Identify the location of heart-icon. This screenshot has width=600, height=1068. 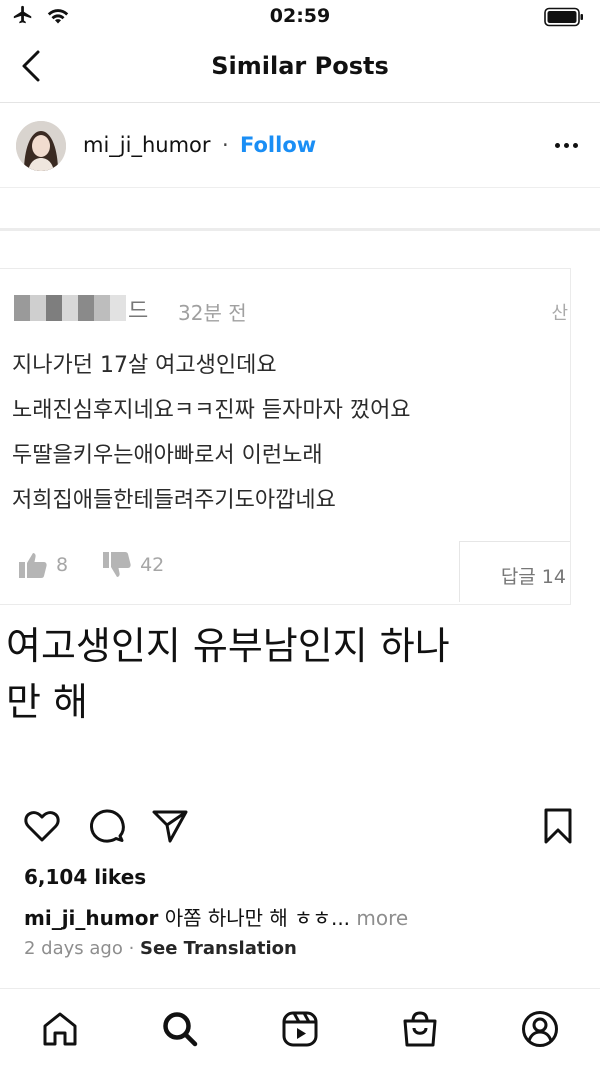
(42, 826).